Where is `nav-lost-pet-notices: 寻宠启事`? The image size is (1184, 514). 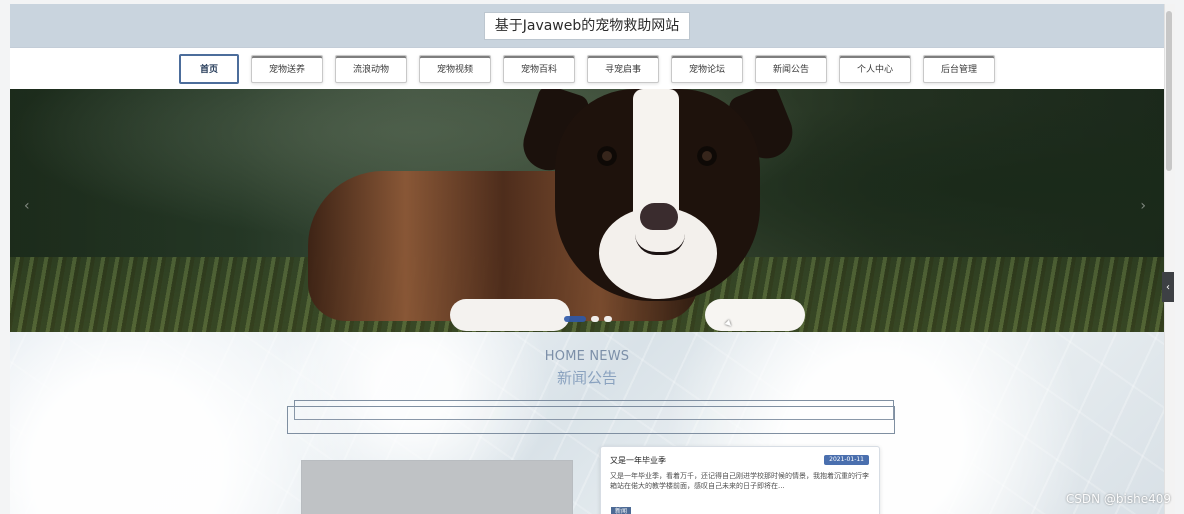
nav-lost-pet-notices: 寻宠启事 is located at coordinates (623, 68).